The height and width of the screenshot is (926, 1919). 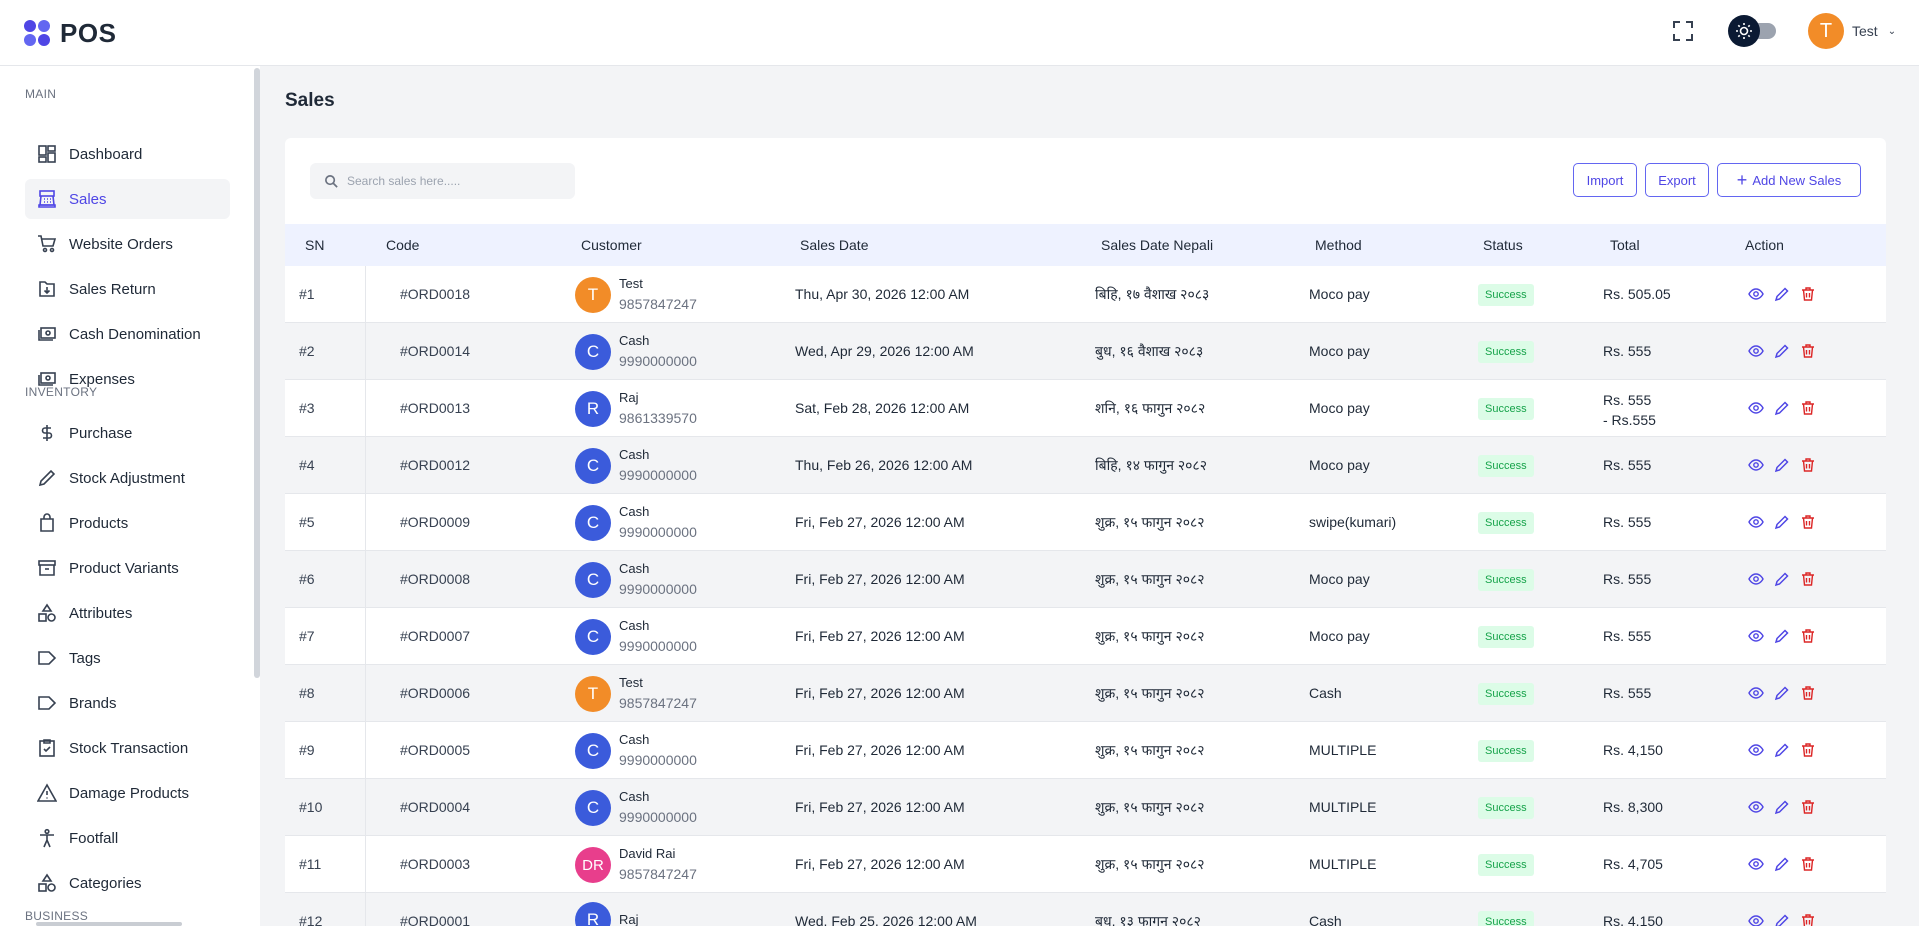 What do you see at coordinates (47, 658) in the screenshot?
I see `tag-icon` at bounding box center [47, 658].